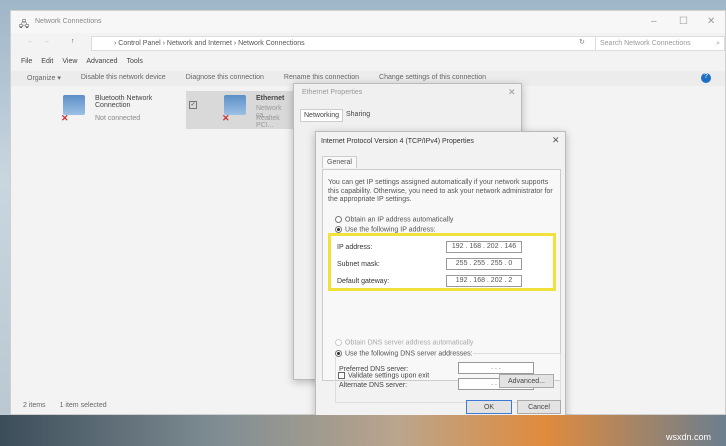 Image resolution: width=726 pixels, height=446 pixels. Describe the element at coordinates (339, 162) in the screenshot. I see `tab-general: General` at that location.